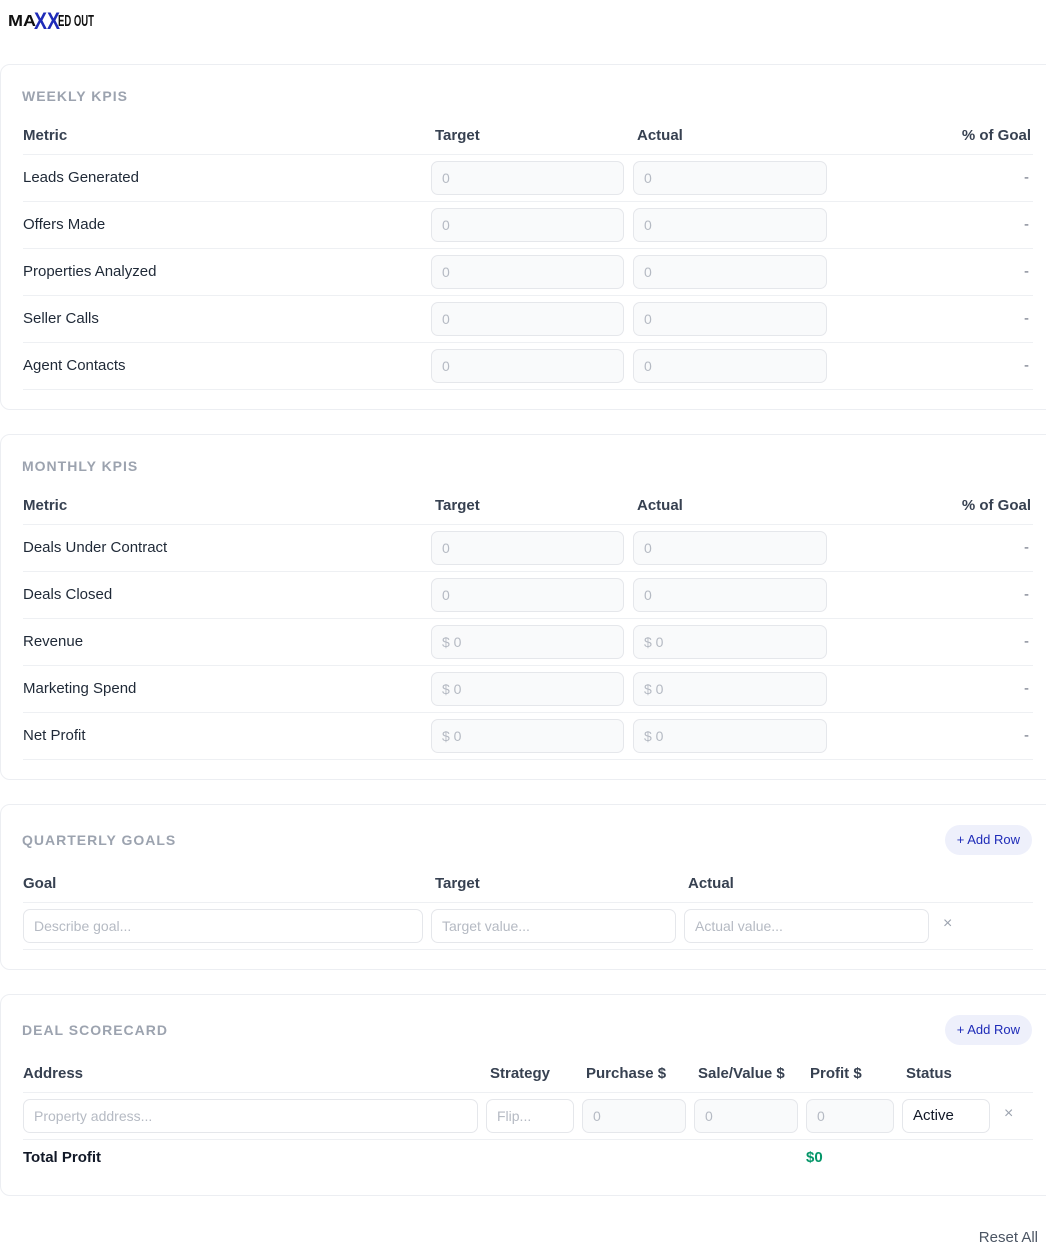 The height and width of the screenshot is (1256, 1046). What do you see at coordinates (250, 1116) in the screenshot?
I see `address-input` at bounding box center [250, 1116].